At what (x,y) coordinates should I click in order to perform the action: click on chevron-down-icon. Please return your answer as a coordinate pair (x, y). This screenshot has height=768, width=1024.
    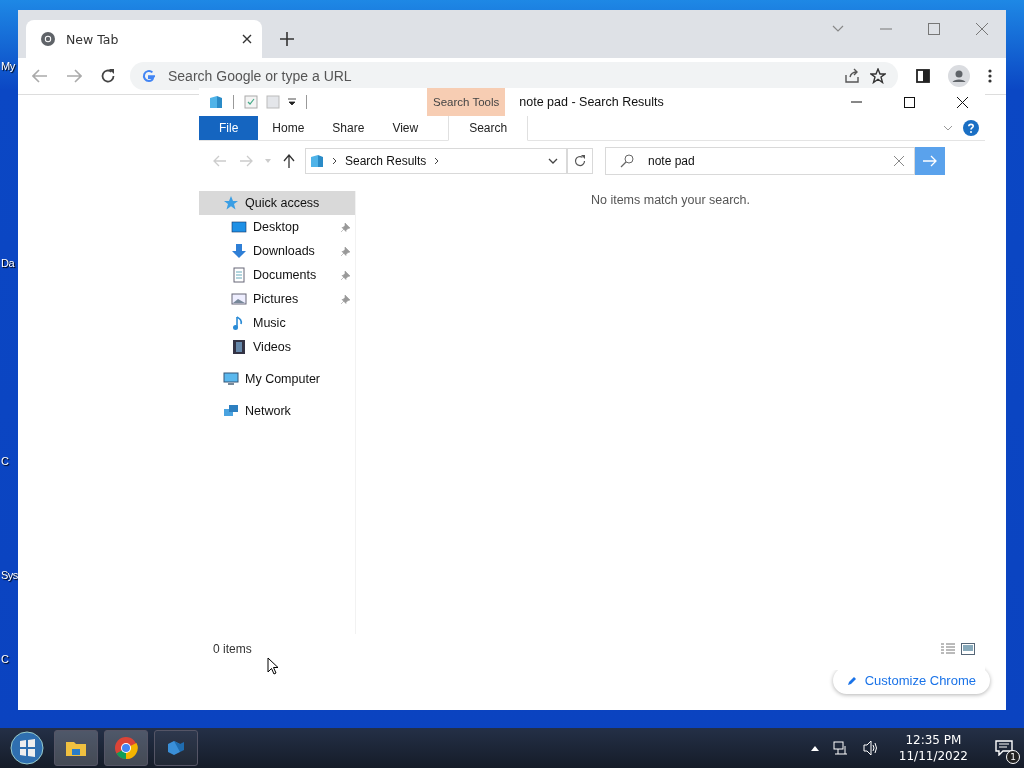
    Looking at the image, I should click on (838, 29).